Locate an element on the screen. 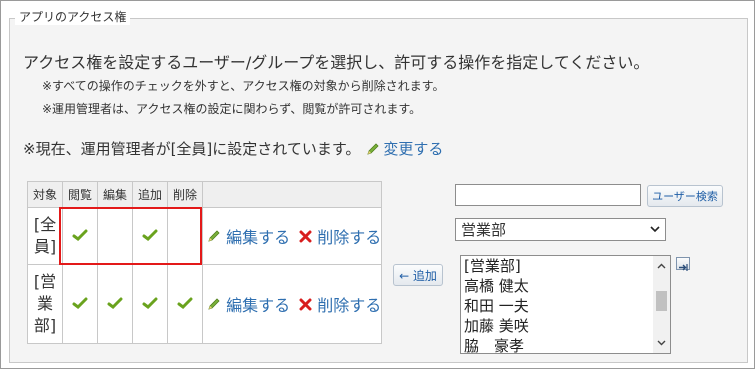 This screenshot has height=369, width=755. listbox-scrollbar is located at coordinates (661, 304).